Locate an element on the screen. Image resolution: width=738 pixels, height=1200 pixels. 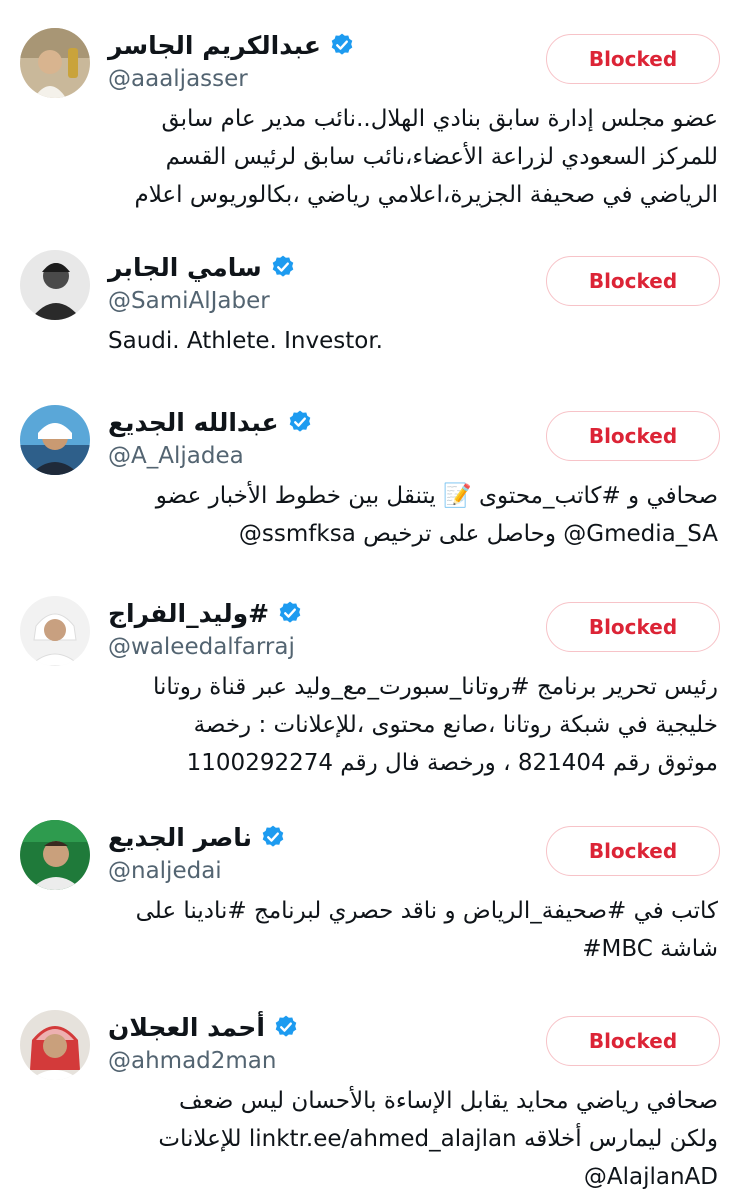
name-line: ناصر الجديع is located at coordinates (197, 837).